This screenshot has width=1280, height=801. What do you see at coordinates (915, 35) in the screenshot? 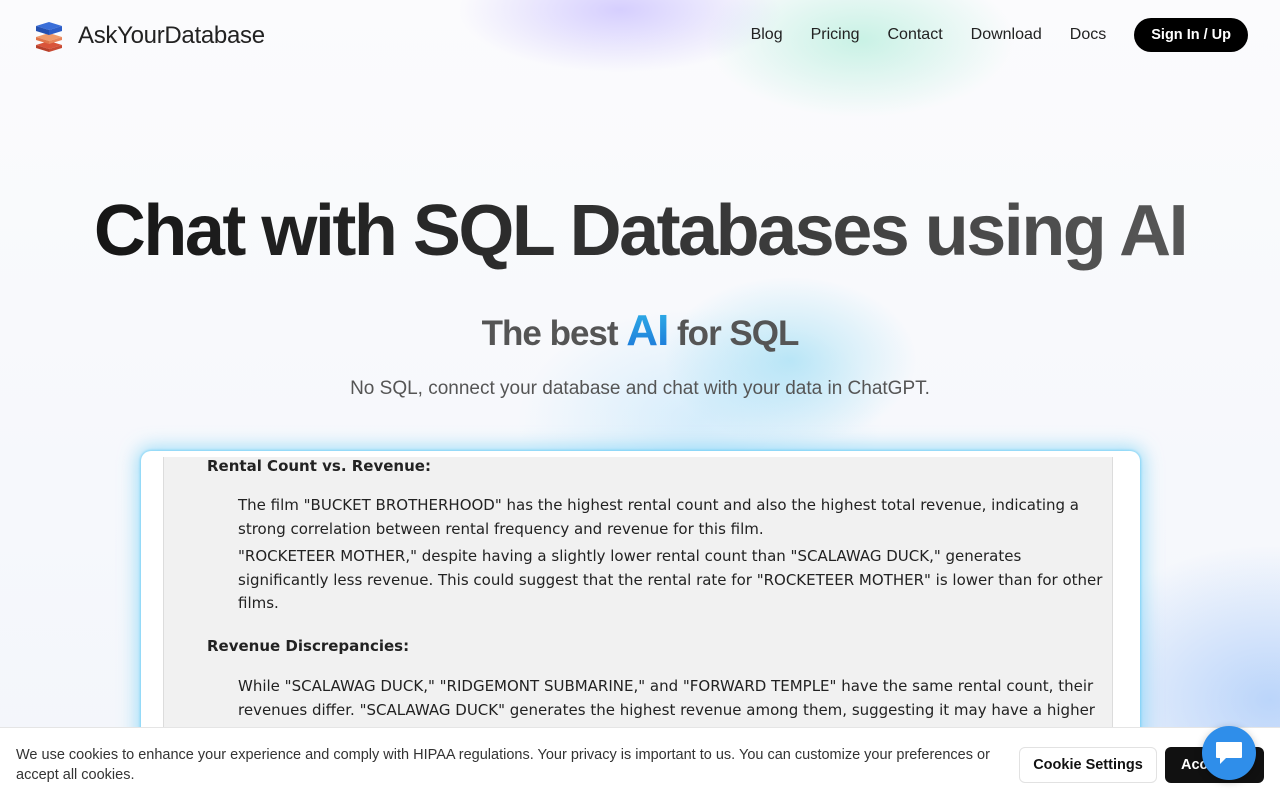
I see `nav-link-contact: Contact` at bounding box center [915, 35].